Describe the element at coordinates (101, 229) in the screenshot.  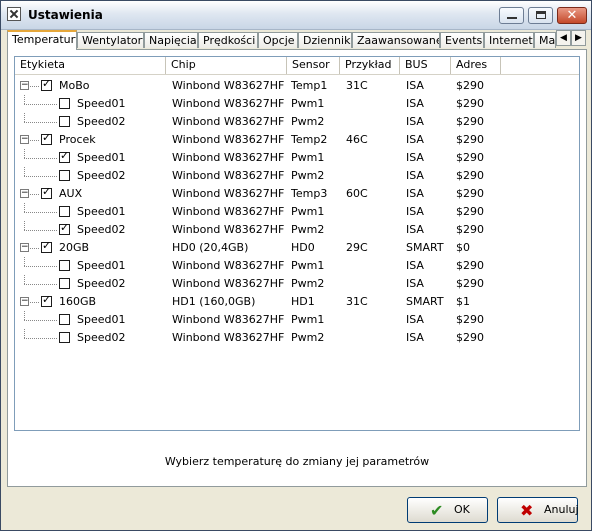
I see `row-label: Speed02` at that location.